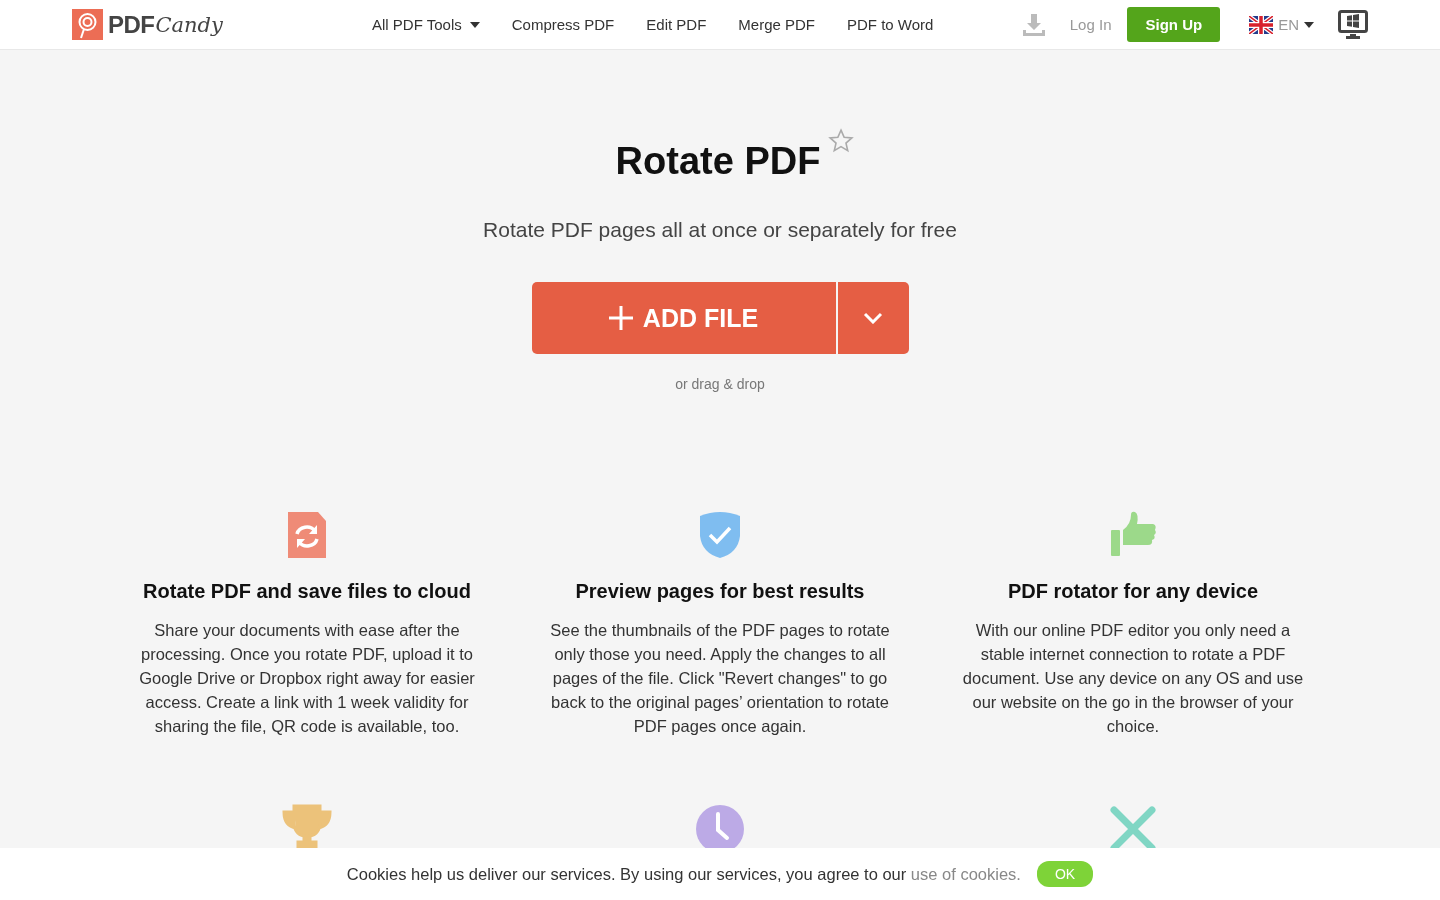  I want to click on feature-text: Share your documents with ease after the processing. Once you rotate PDF, upload it to Google Drive or Dropbox right away for easier access. Create a link with 1 week validity for sharing the file, QR code is available, too., so click(307, 678).